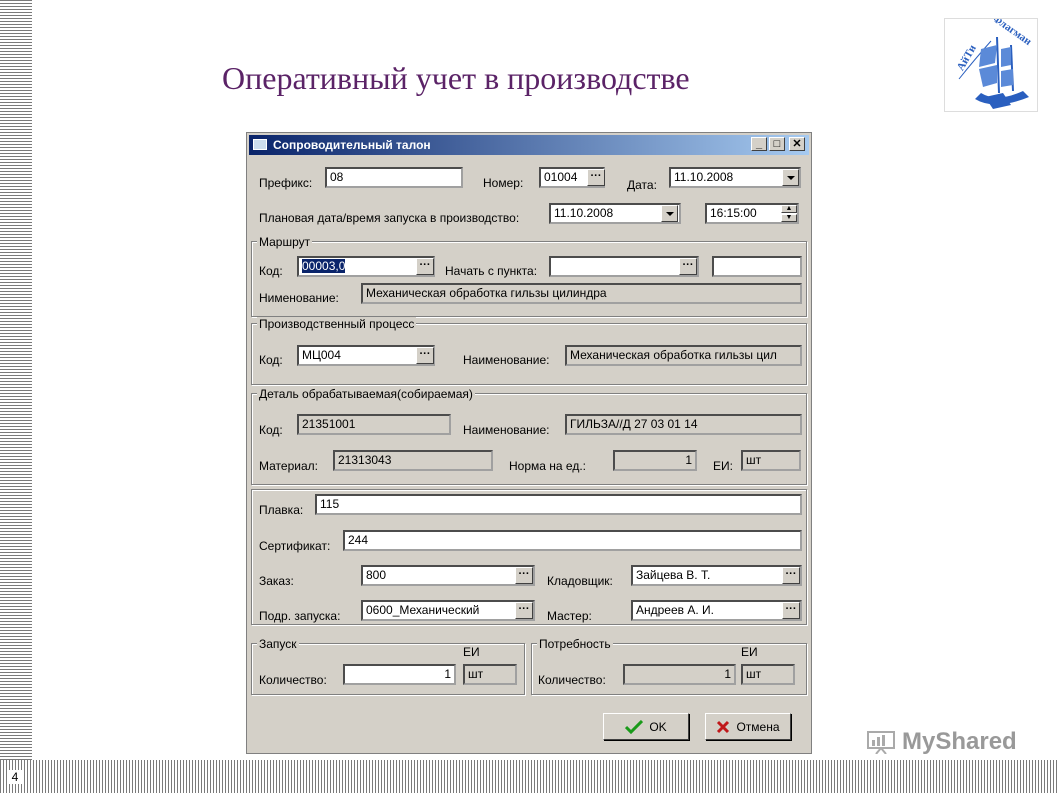  I want to click on certificate-label: Сертификат:, so click(295, 546).